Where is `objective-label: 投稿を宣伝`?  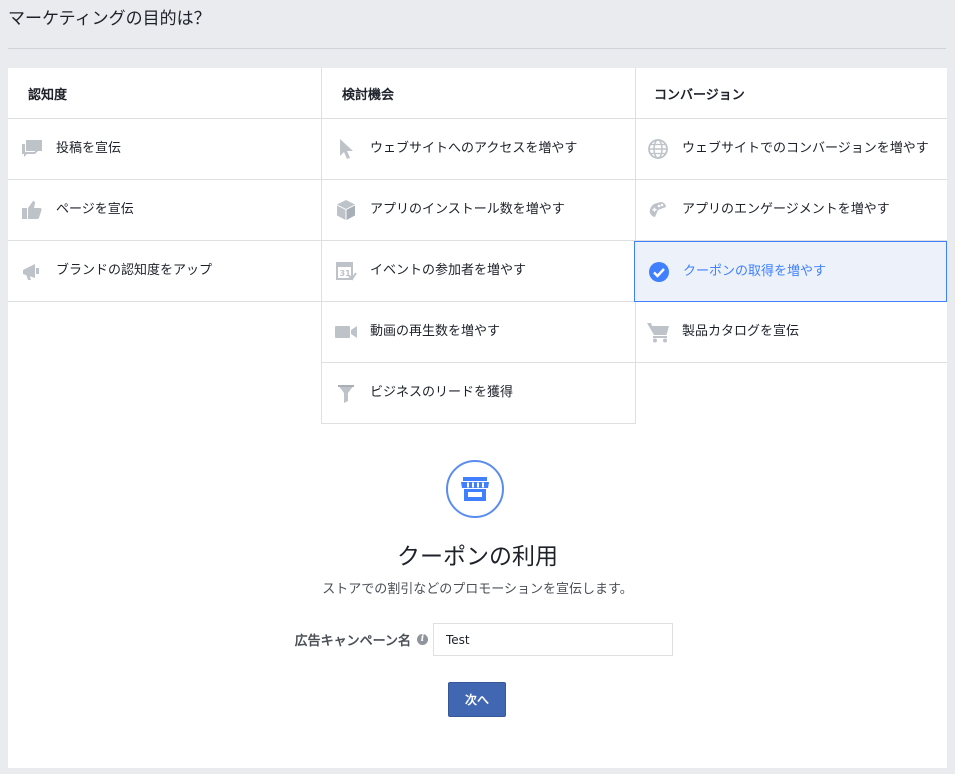 objective-label: 投稿を宣伝 is located at coordinates (89, 148).